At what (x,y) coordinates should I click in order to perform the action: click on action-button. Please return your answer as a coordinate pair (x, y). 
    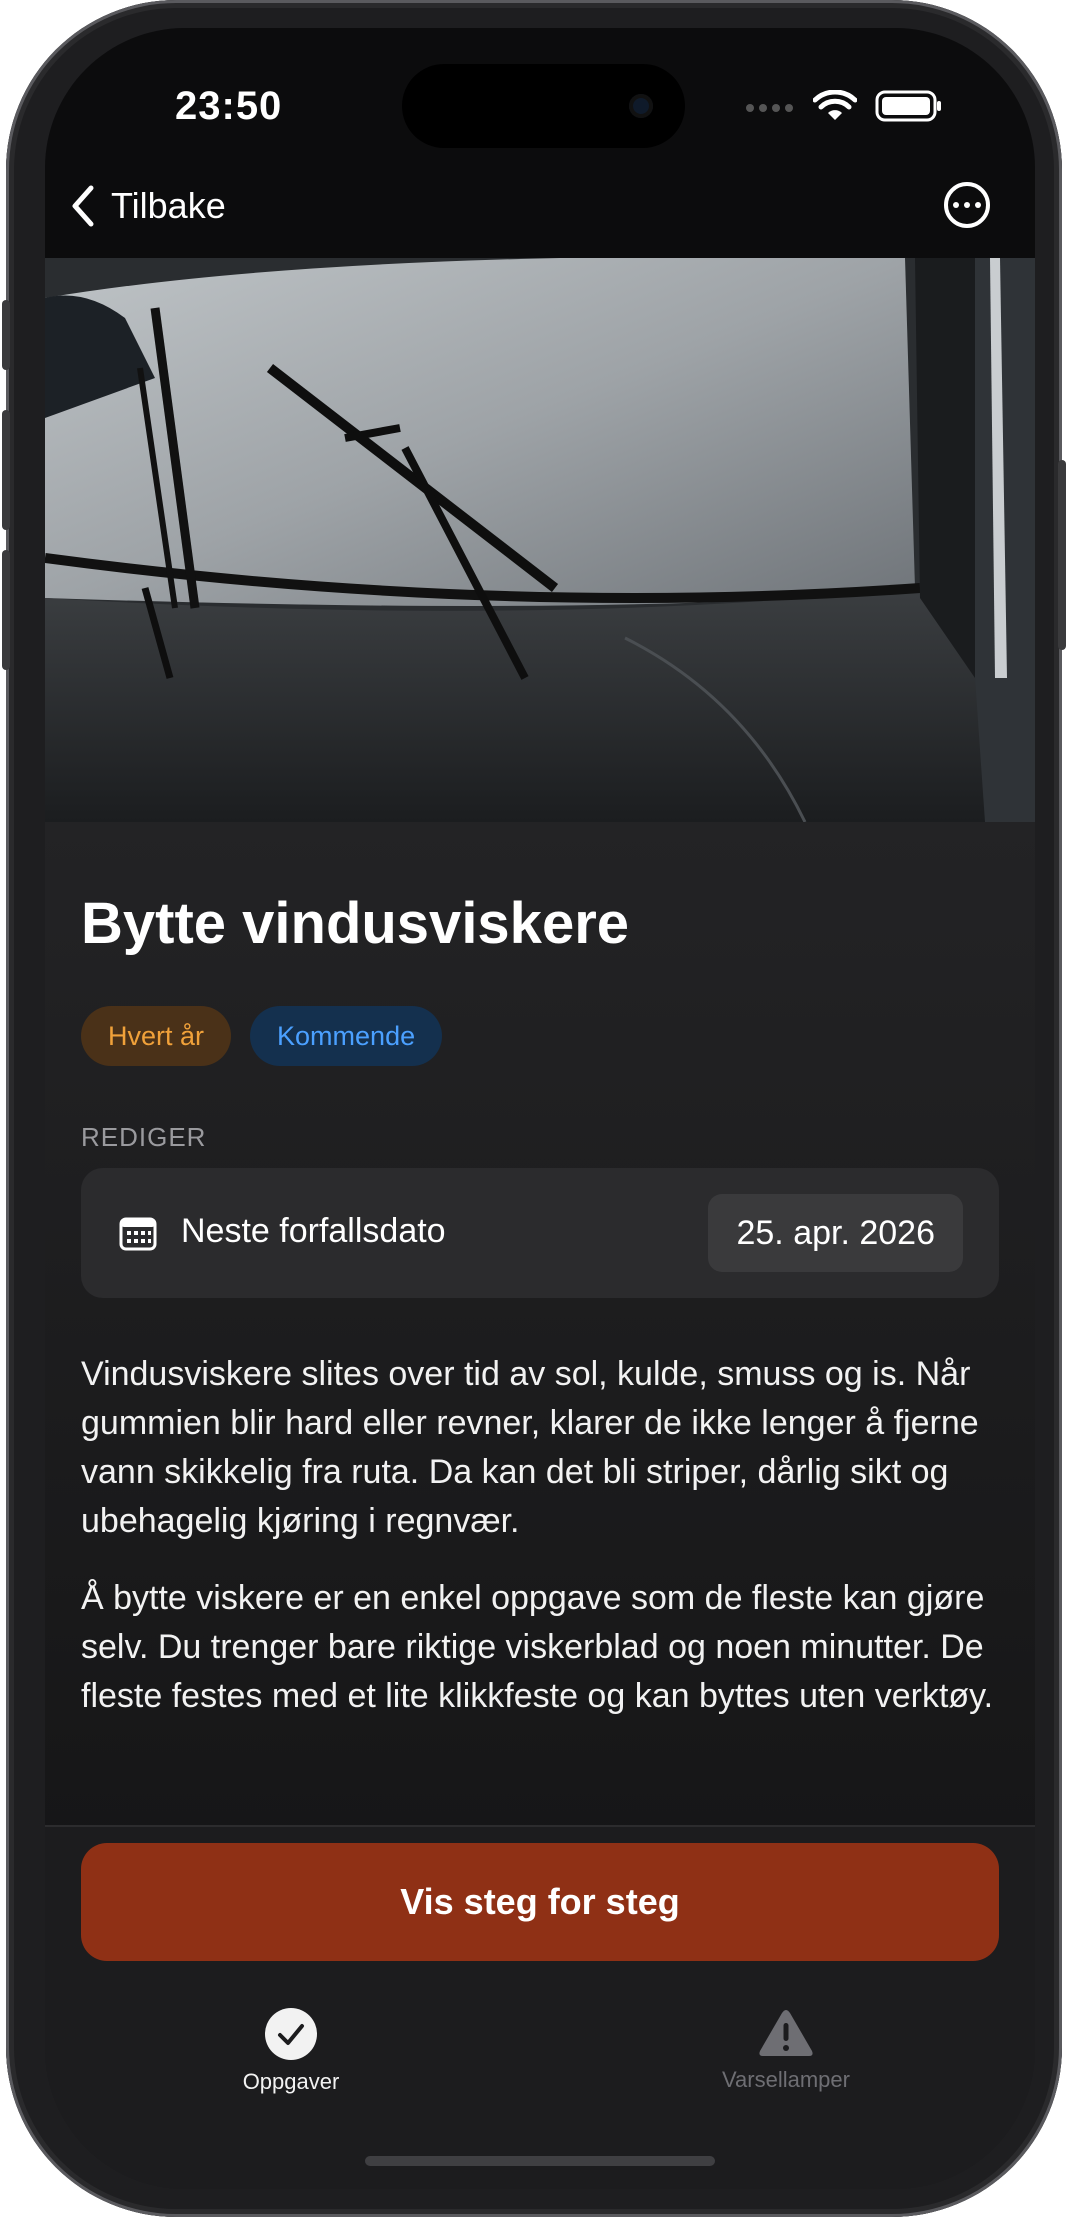
    Looking at the image, I should click on (6, 335).